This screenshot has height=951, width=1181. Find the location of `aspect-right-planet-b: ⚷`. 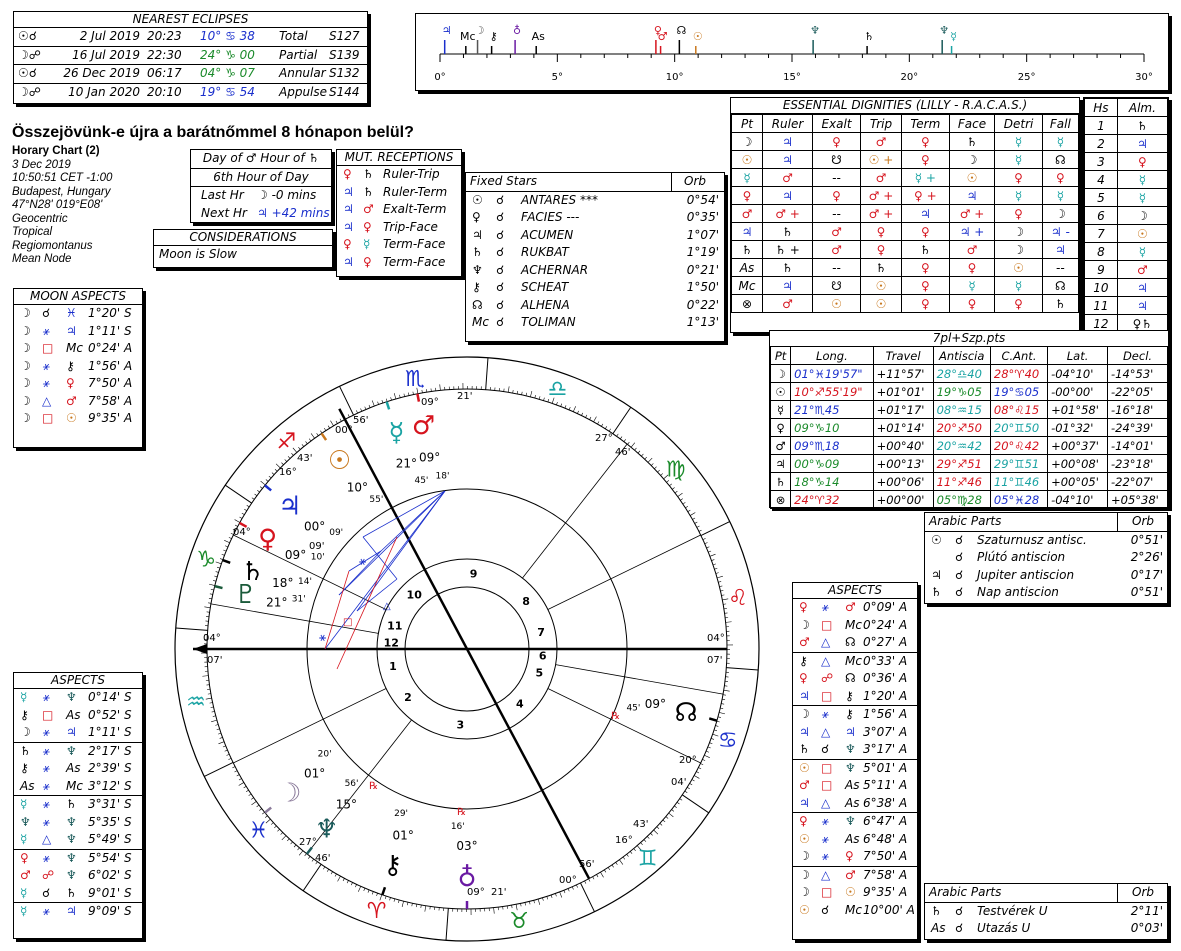

aspect-right-planet-b: ⚷ is located at coordinates (849, 714).